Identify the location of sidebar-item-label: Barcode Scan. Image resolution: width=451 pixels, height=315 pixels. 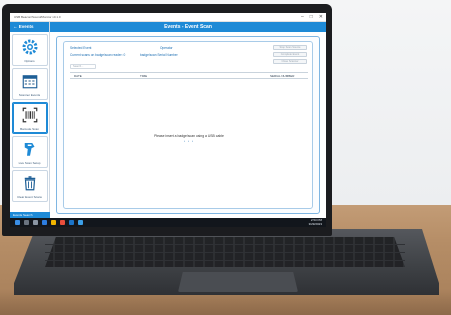
(29, 129).